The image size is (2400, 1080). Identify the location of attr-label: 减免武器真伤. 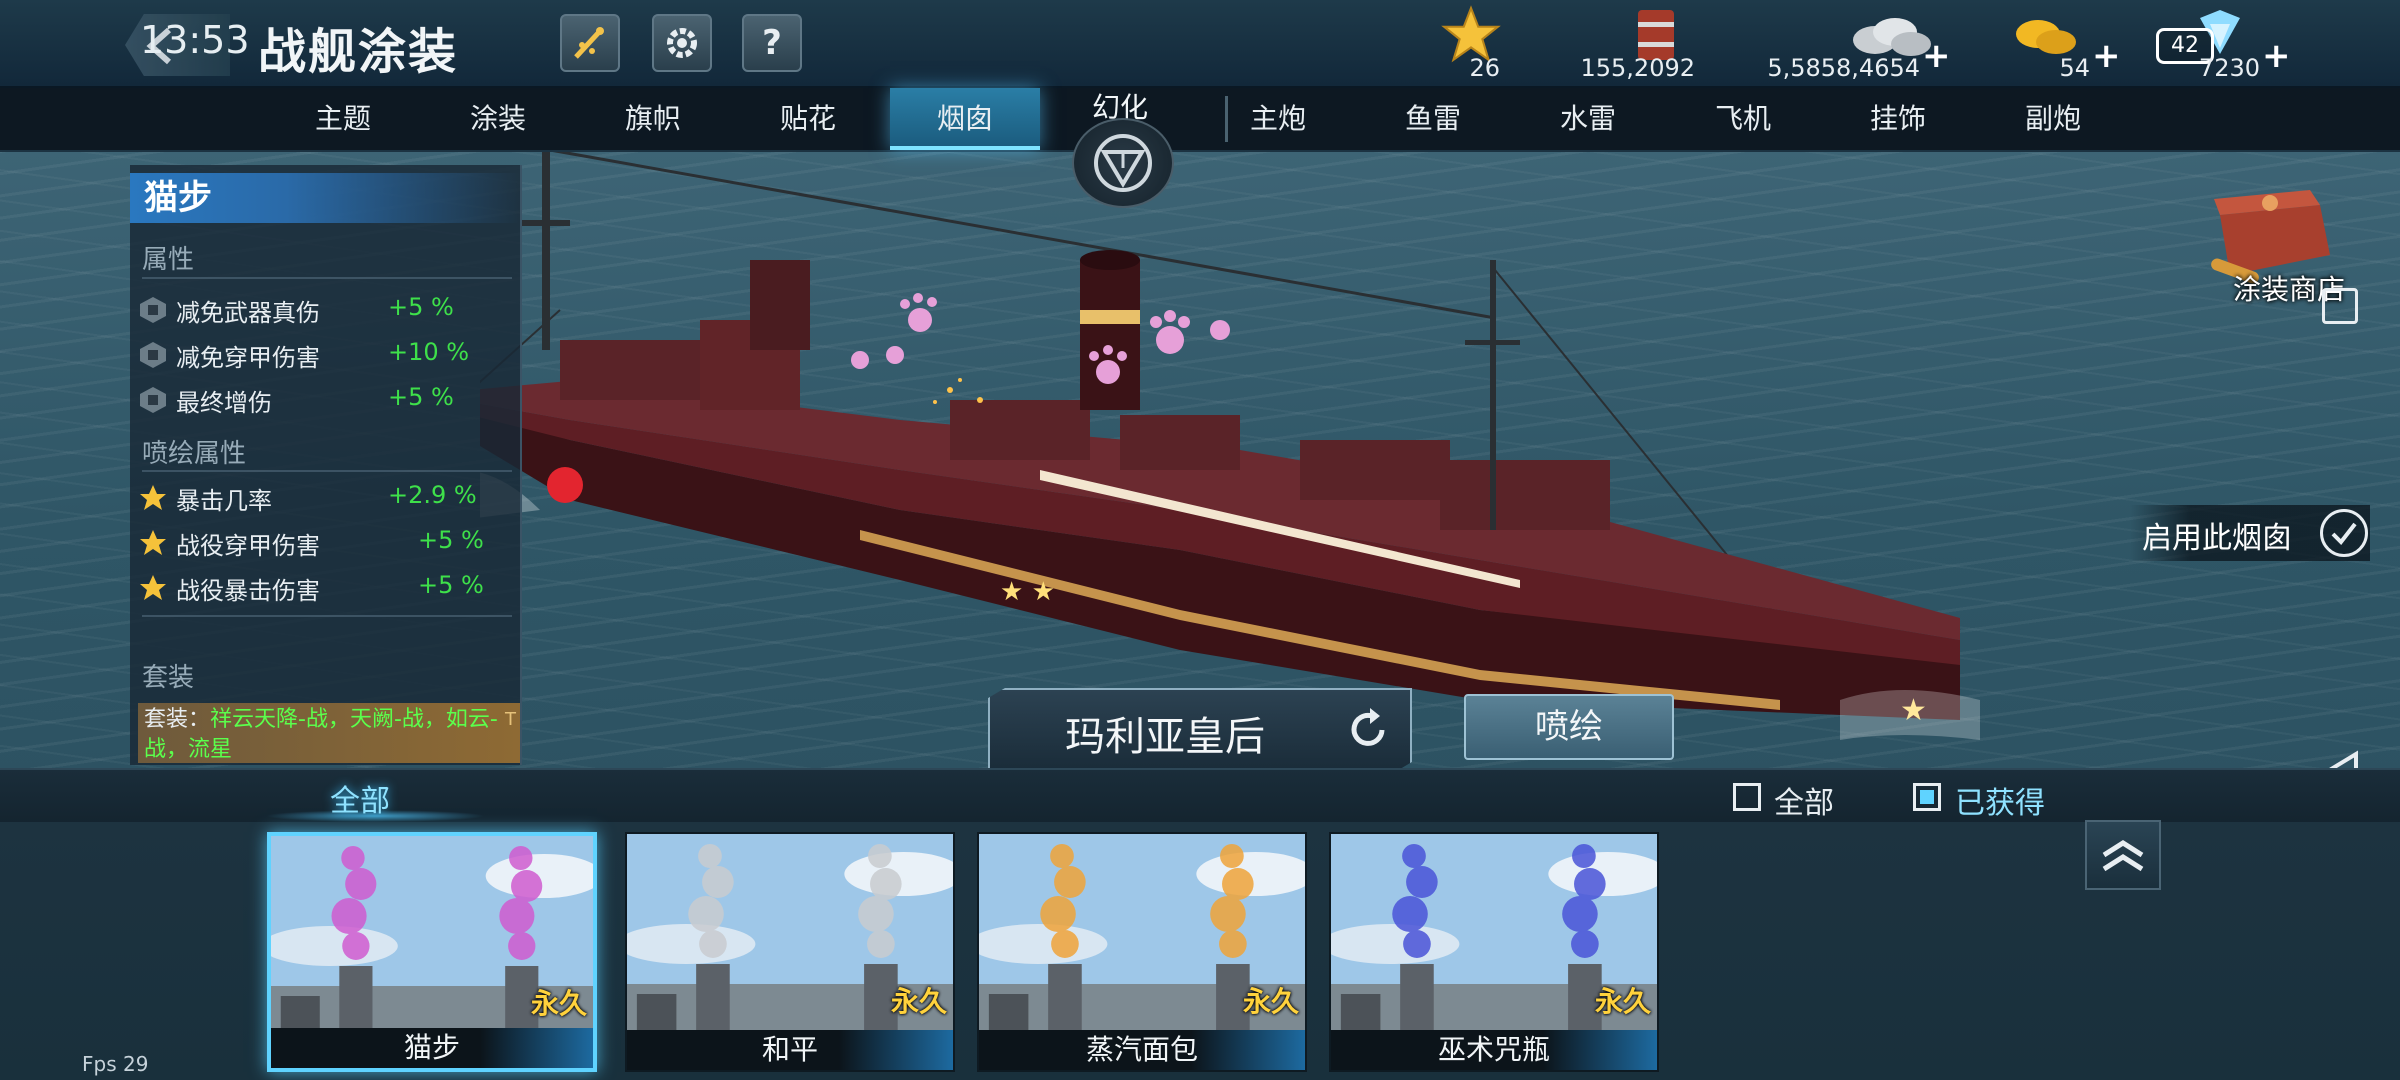
(248, 313).